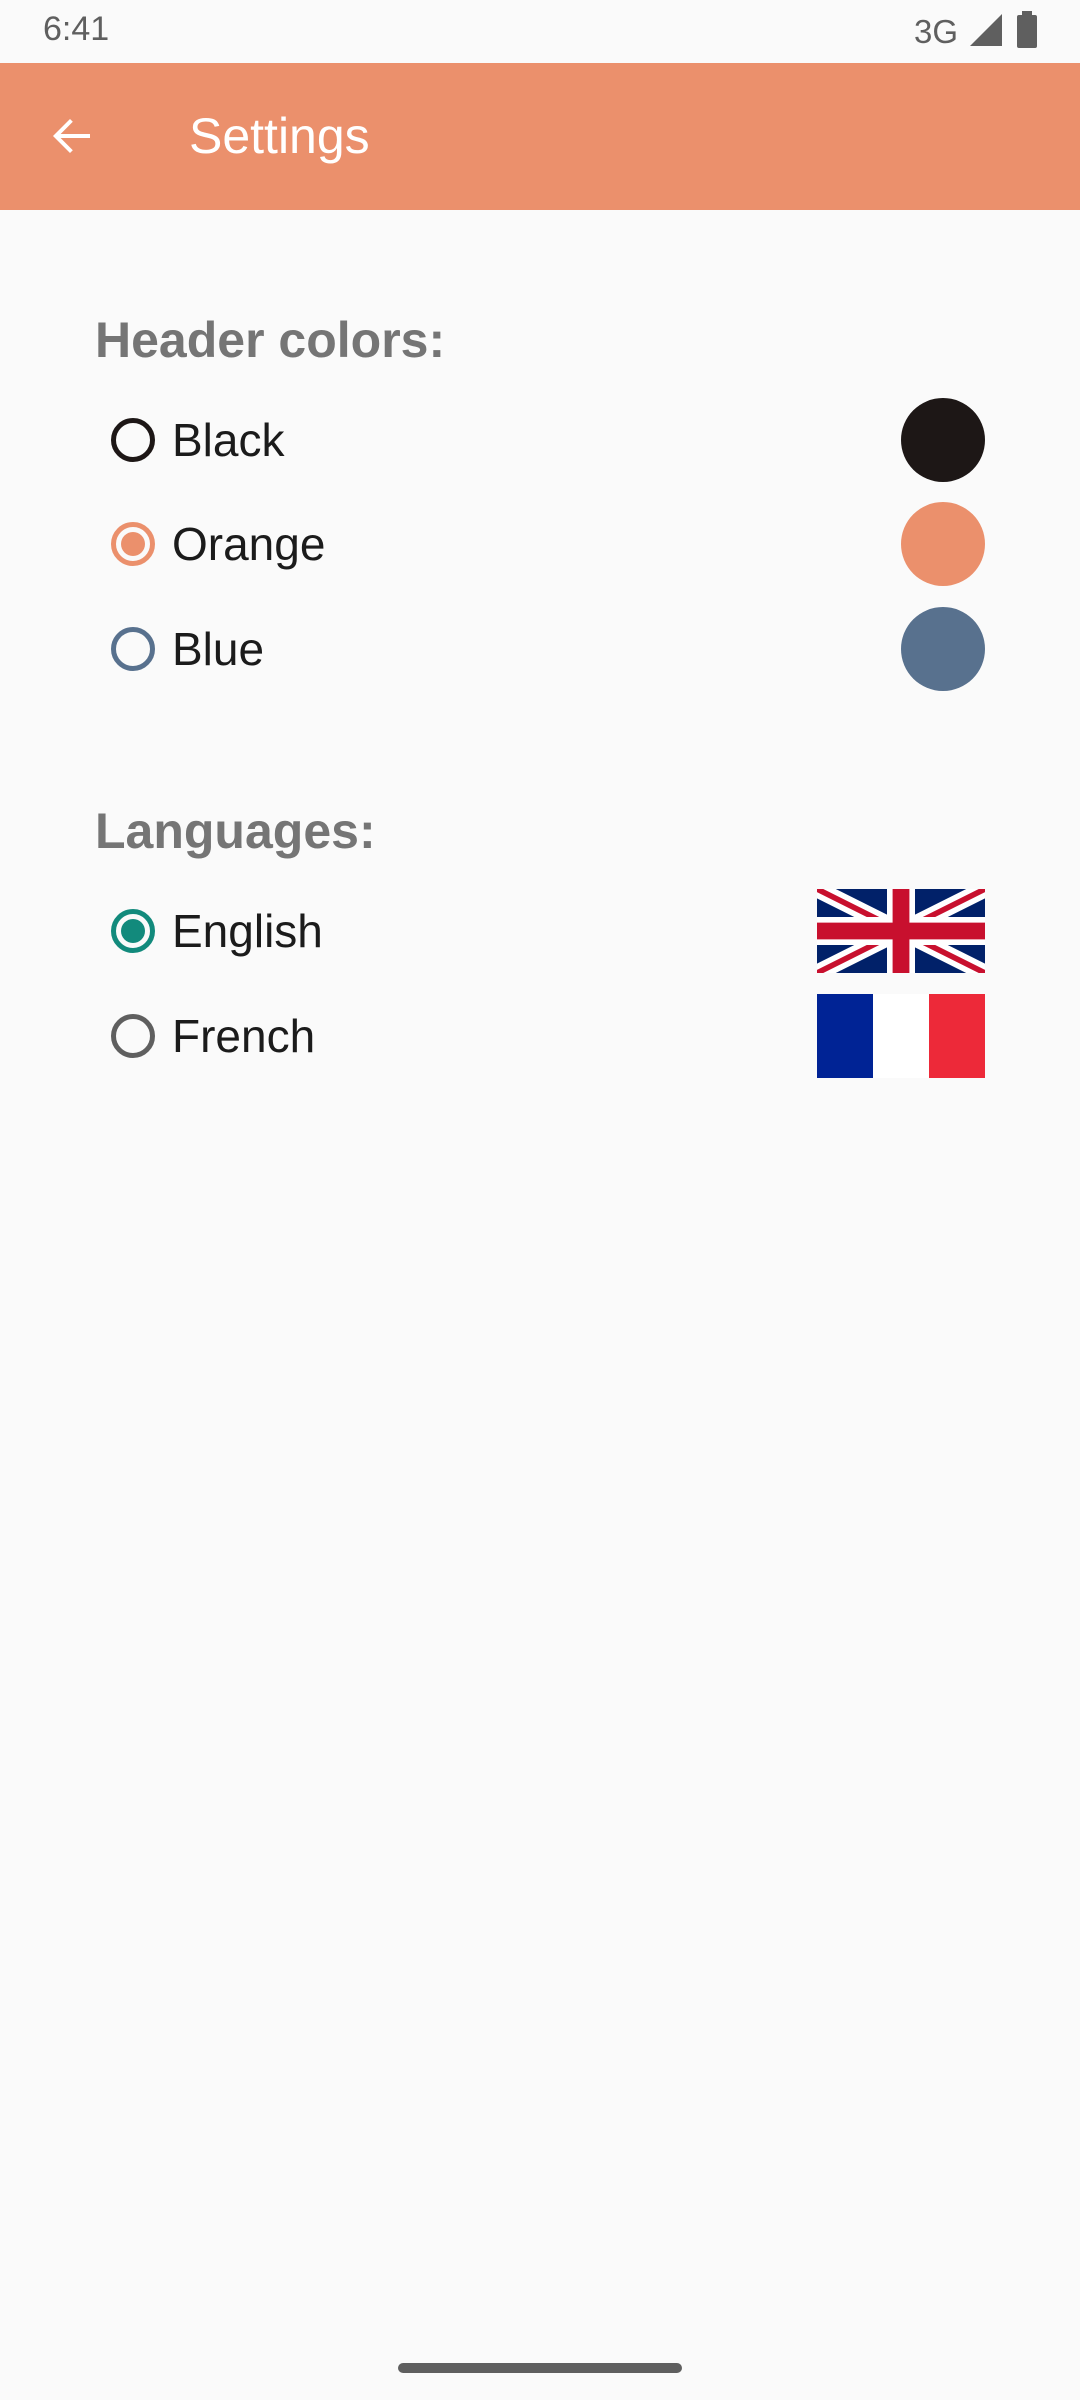 The height and width of the screenshot is (2400, 1080). I want to click on blue-swatch-icon, so click(943, 649).